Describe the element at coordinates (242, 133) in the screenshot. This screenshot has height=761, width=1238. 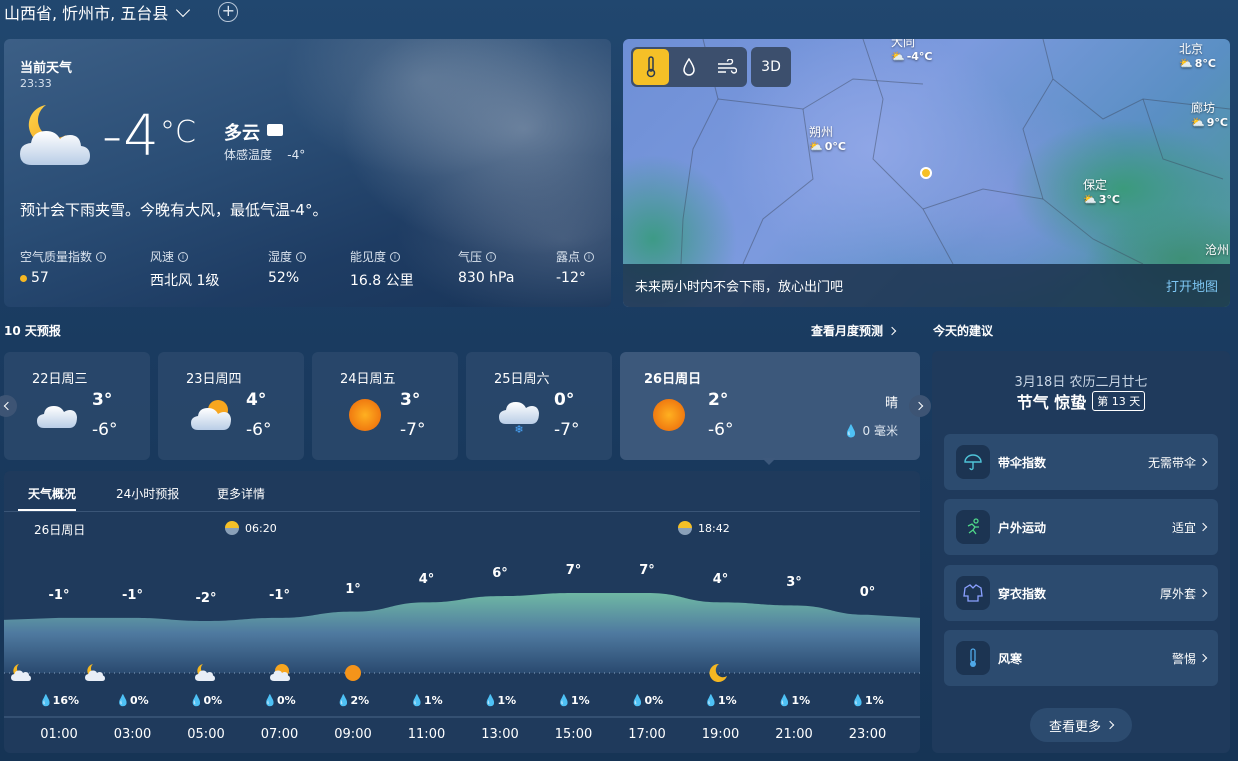
I see `current-condition: 多云` at that location.